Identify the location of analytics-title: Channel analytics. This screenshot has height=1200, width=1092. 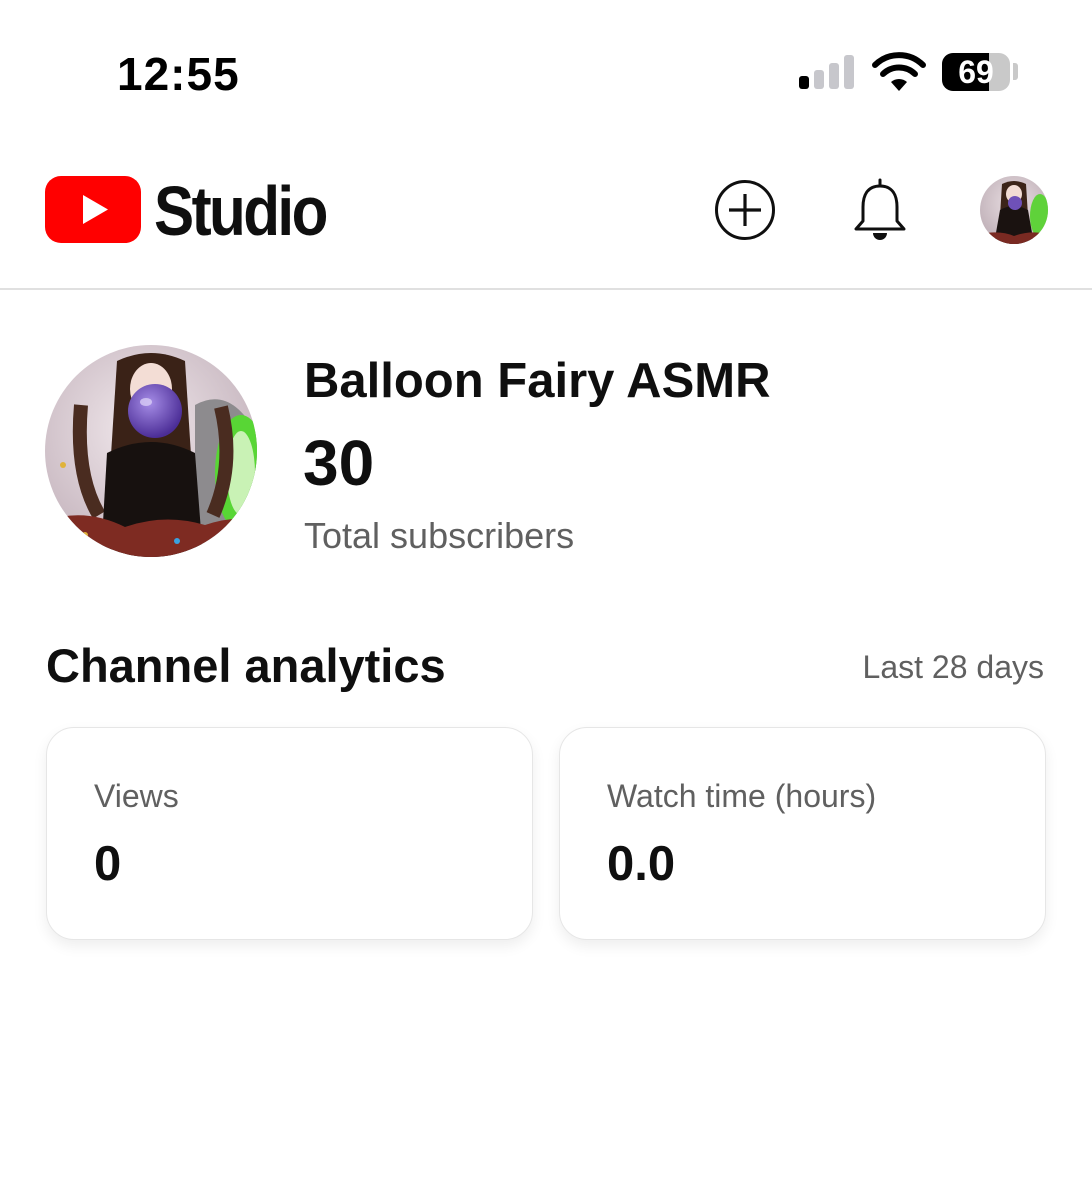
(246, 665).